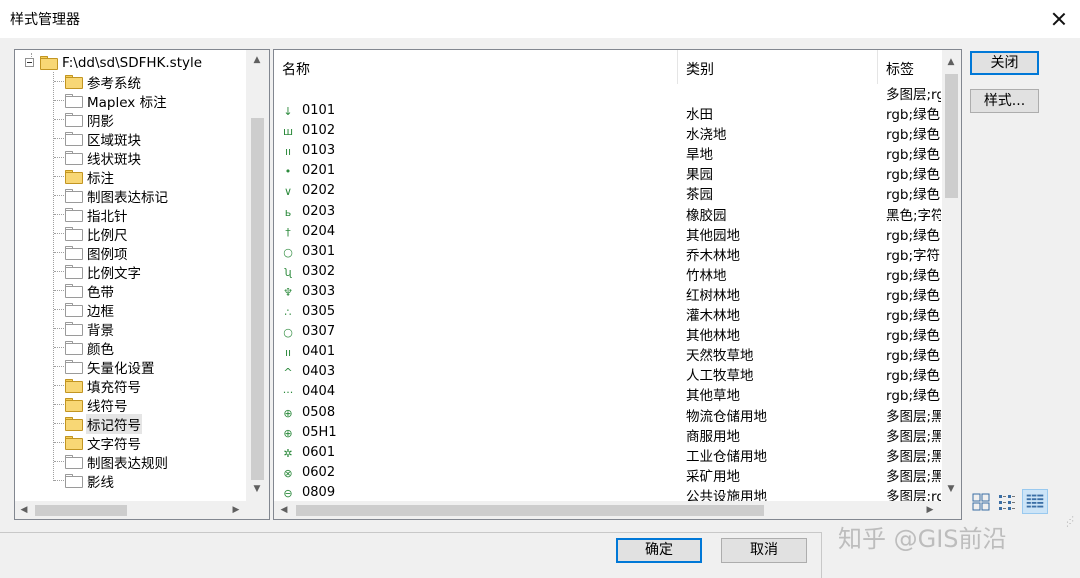 The height and width of the screenshot is (578, 1080). Describe the element at coordinates (726, 456) in the screenshot. I see `symbol-category: 工业仓储用地` at that location.